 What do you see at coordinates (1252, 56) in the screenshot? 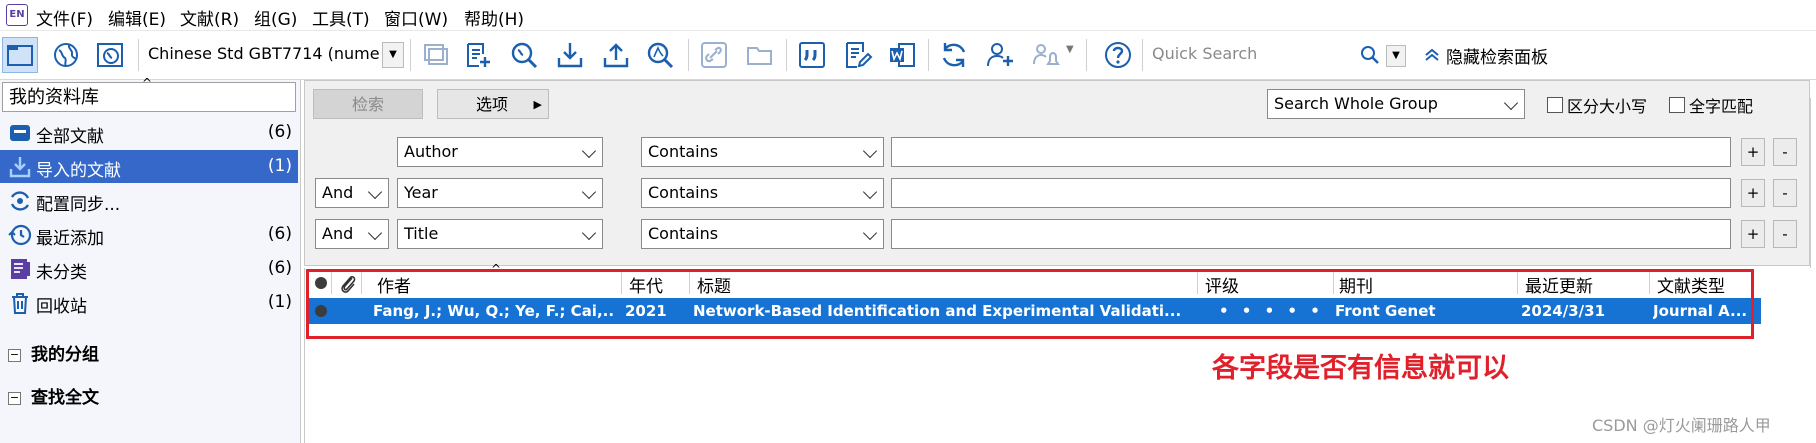
I see `quick-search-input: Quick Search` at bounding box center [1252, 56].